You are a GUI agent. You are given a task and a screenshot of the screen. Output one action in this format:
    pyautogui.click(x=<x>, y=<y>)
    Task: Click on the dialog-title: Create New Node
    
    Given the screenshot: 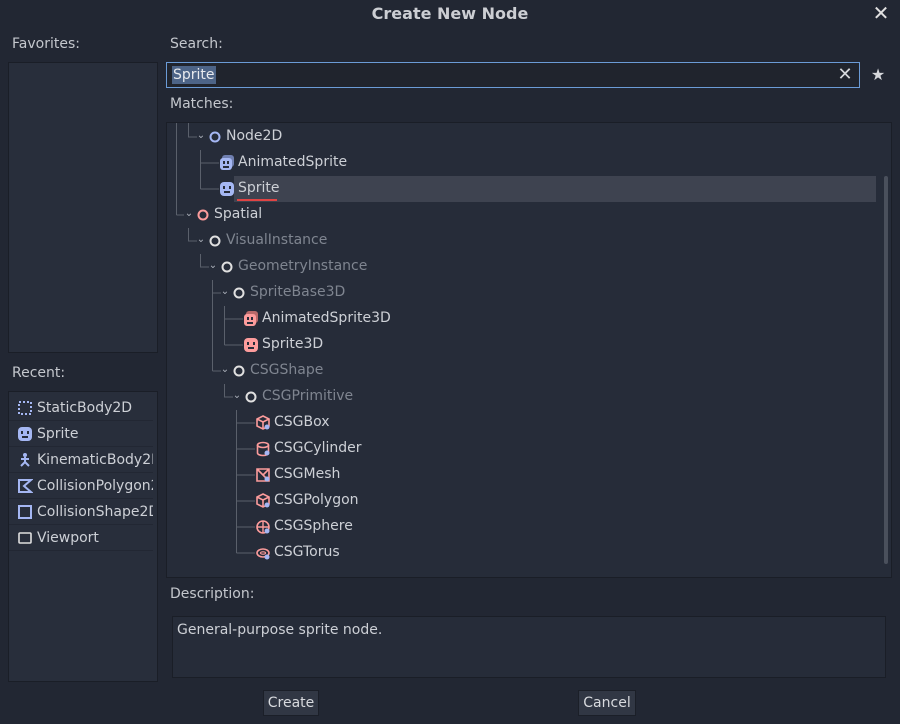 What is the action you would take?
    pyautogui.click(x=450, y=13)
    